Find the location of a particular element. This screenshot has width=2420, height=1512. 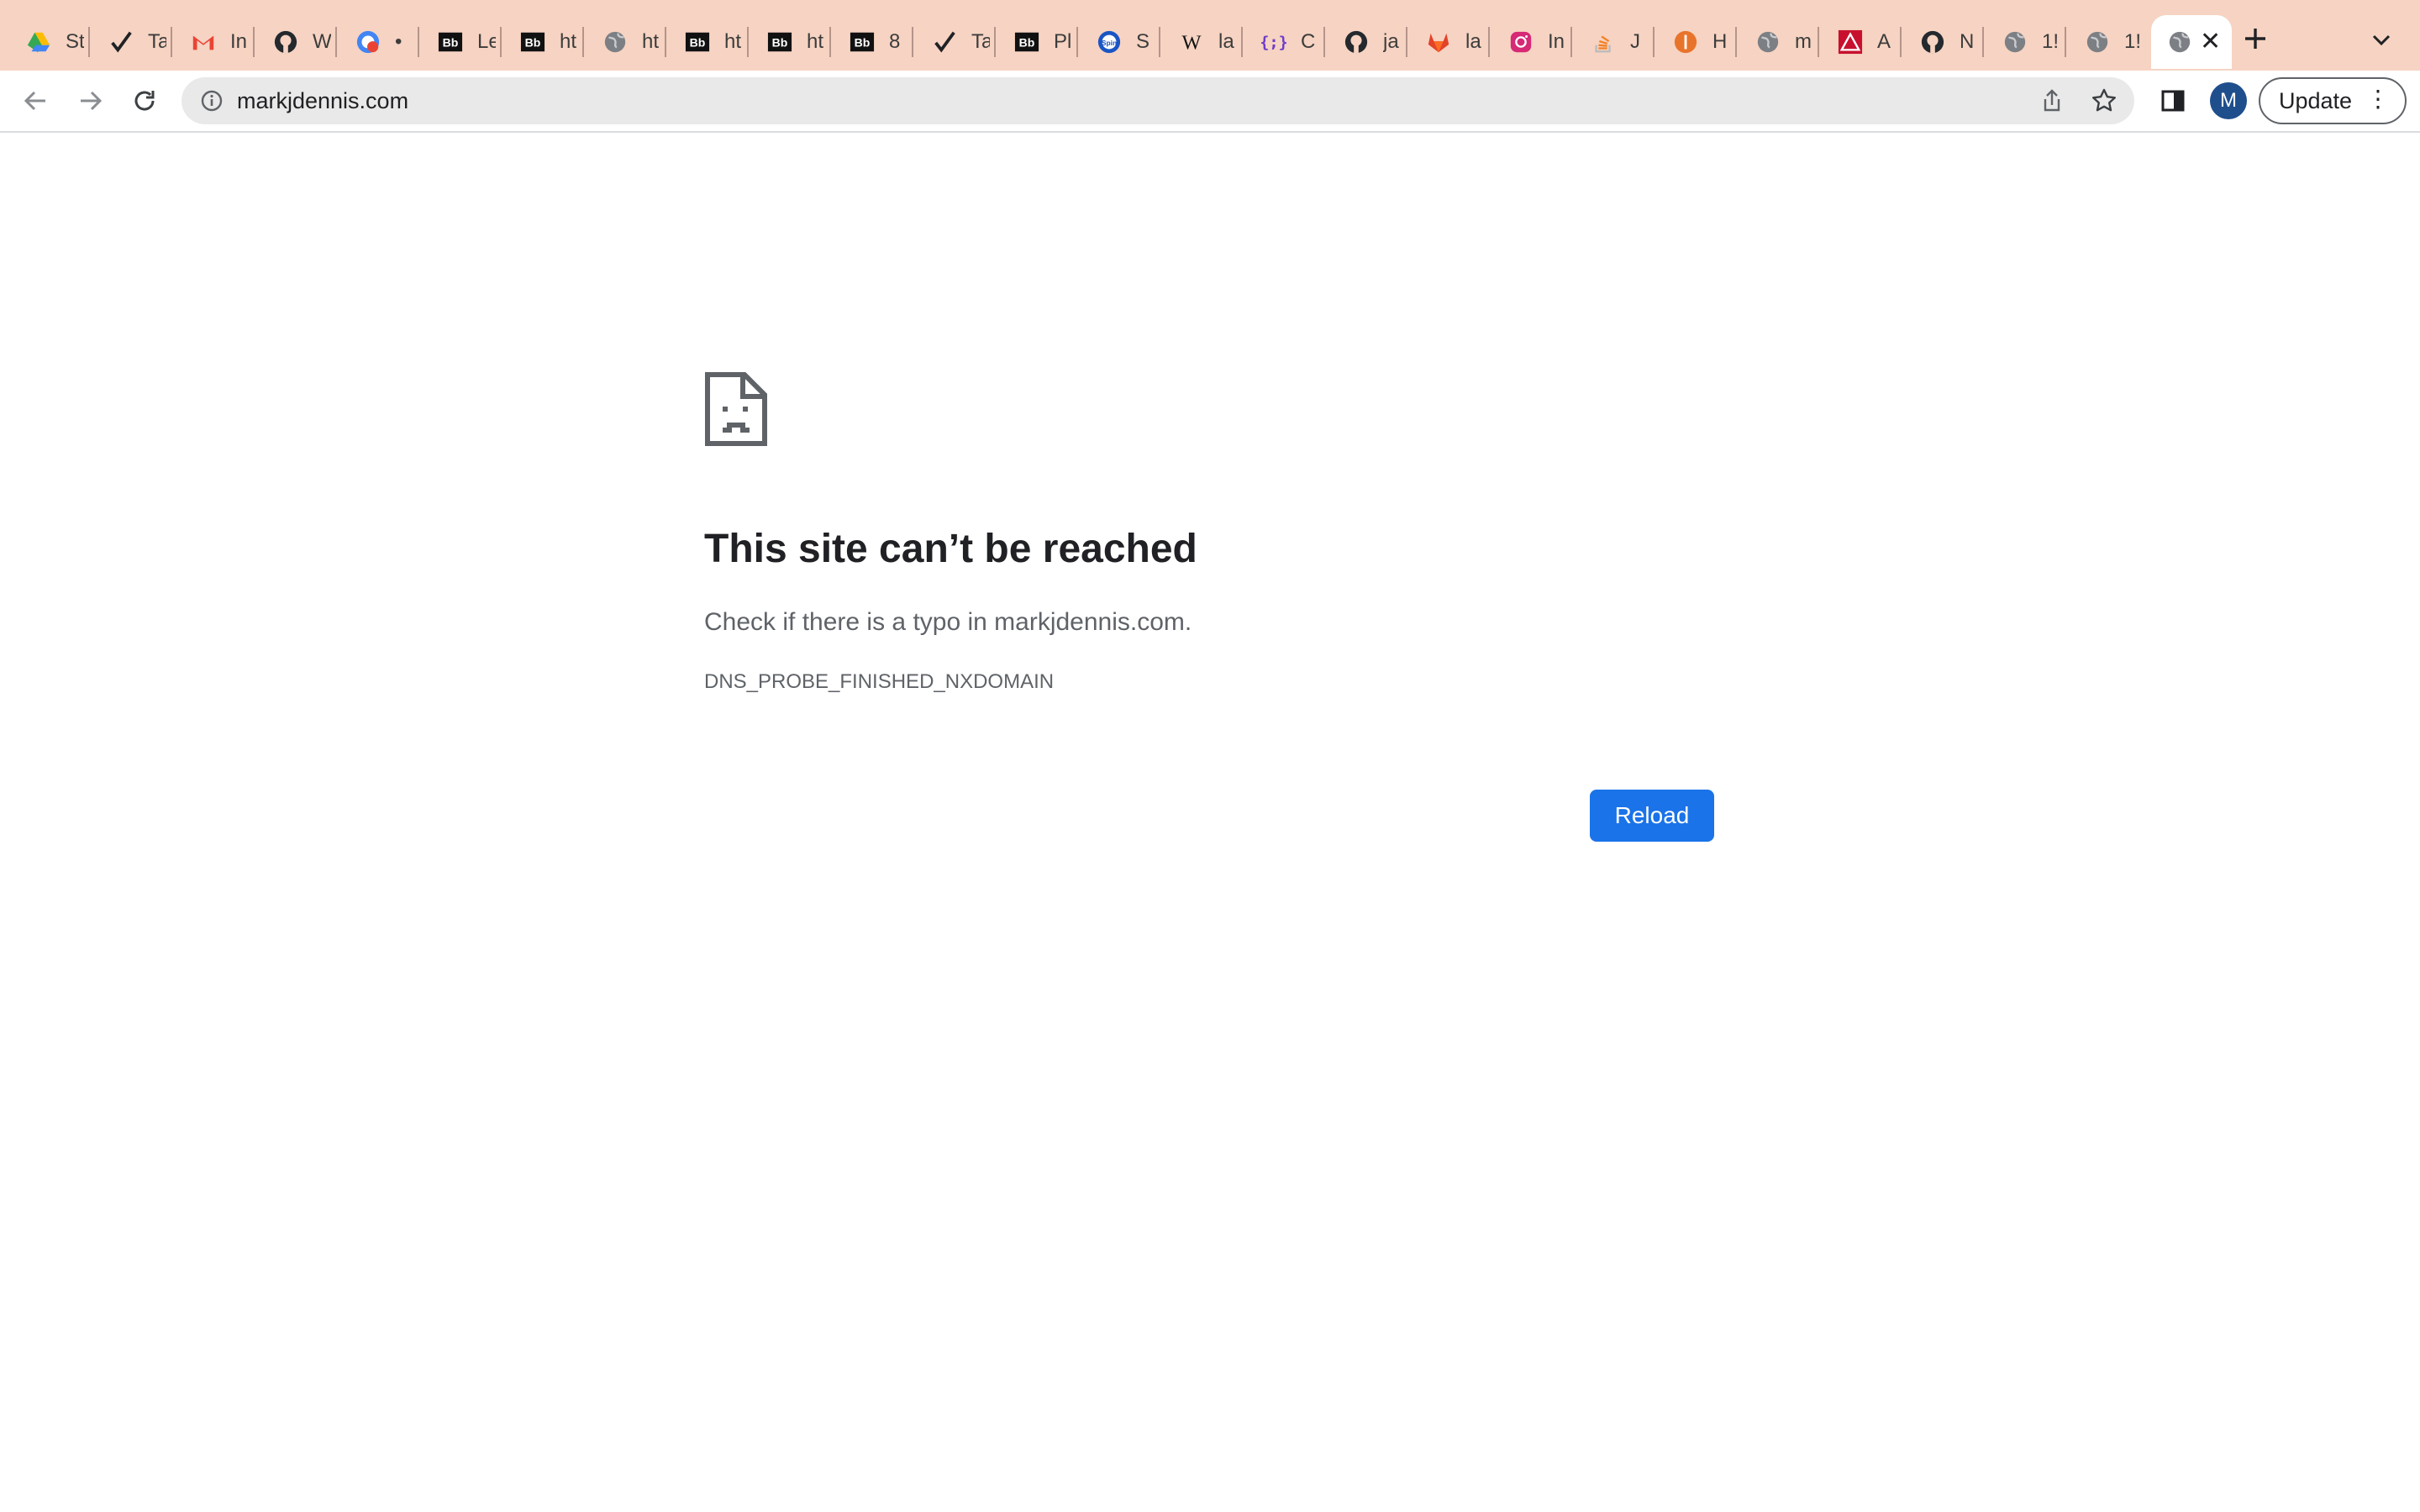

browser-tab: {;} C is located at coordinates (1283, 42).